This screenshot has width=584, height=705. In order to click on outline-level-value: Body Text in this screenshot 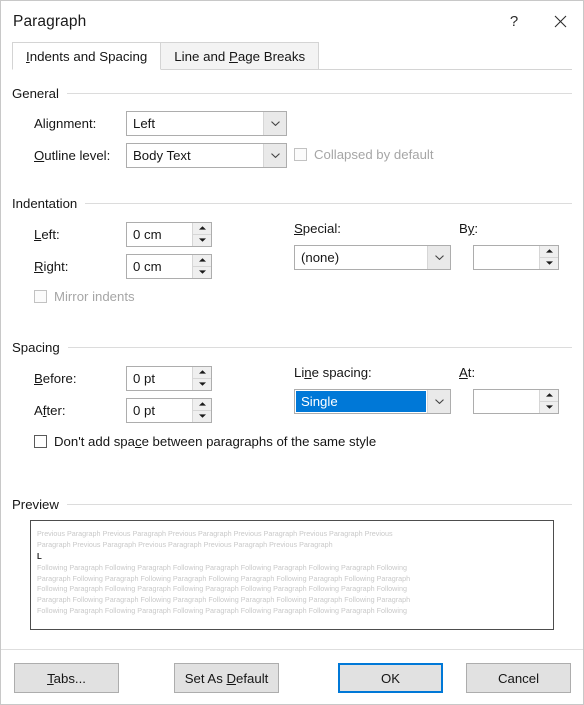, I will do `click(162, 155)`.